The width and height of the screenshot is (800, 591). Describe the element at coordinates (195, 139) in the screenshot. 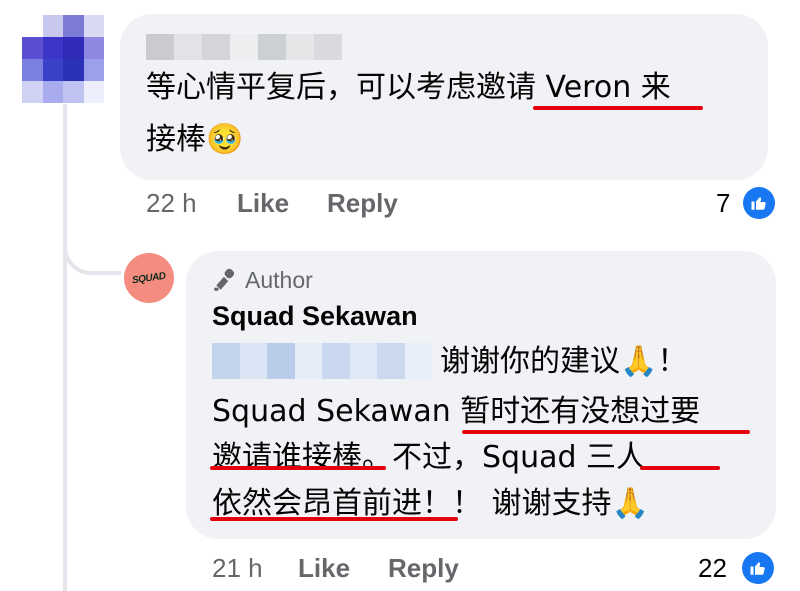

I see `comment-text-line2: 接棒🥹` at that location.